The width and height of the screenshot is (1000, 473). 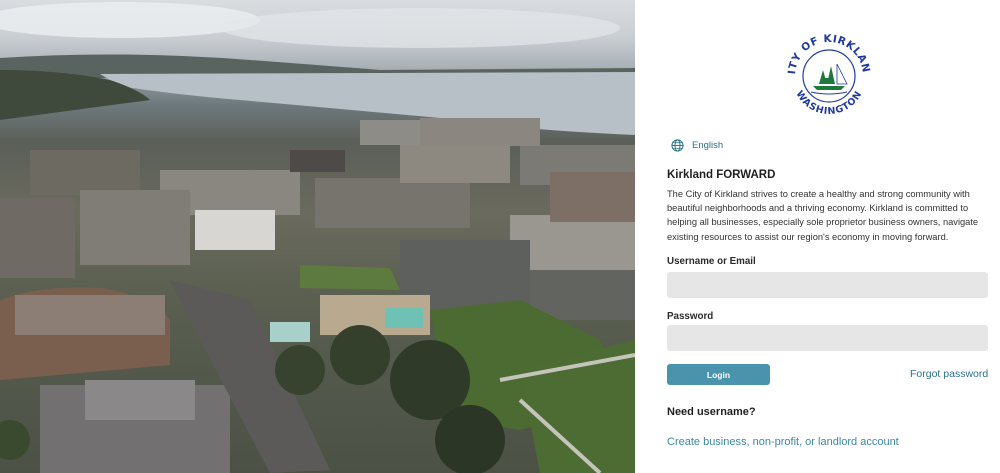 I want to click on forgot-password-link: Forgot password, so click(x=949, y=374).